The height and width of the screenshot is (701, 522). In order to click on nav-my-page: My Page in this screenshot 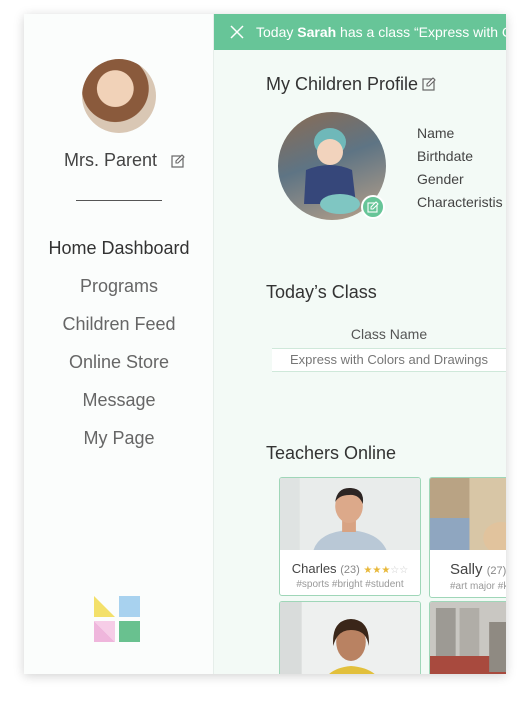, I will do `click(119, 445)`.